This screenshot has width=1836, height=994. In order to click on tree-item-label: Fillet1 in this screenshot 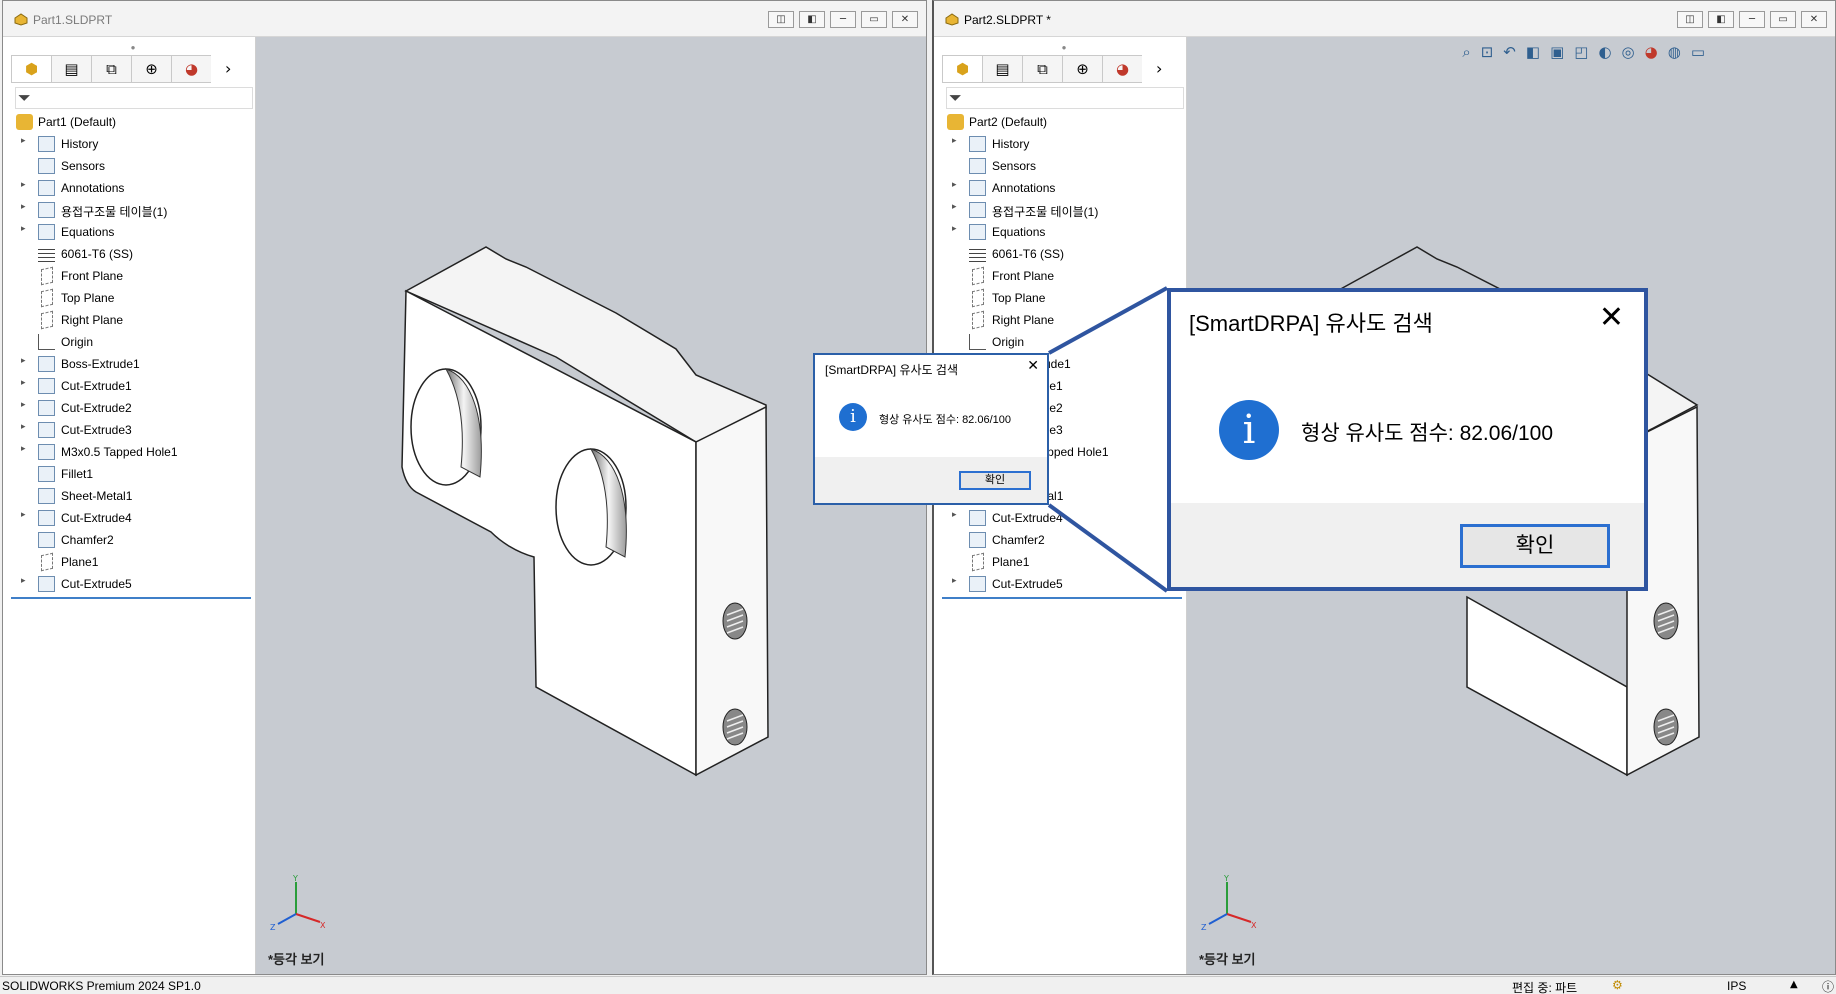, I will do `click(77, 474)`.